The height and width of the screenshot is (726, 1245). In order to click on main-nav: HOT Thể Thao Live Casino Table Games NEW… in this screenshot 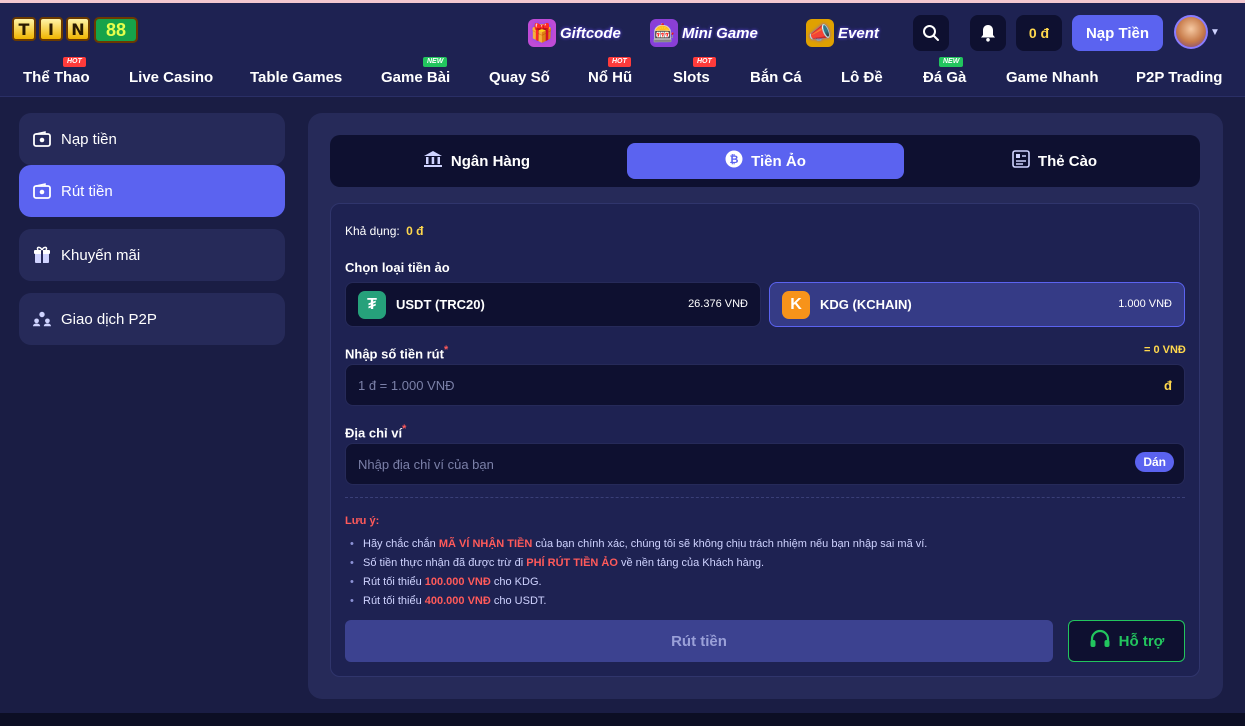, I will do `click(622, 77)`.